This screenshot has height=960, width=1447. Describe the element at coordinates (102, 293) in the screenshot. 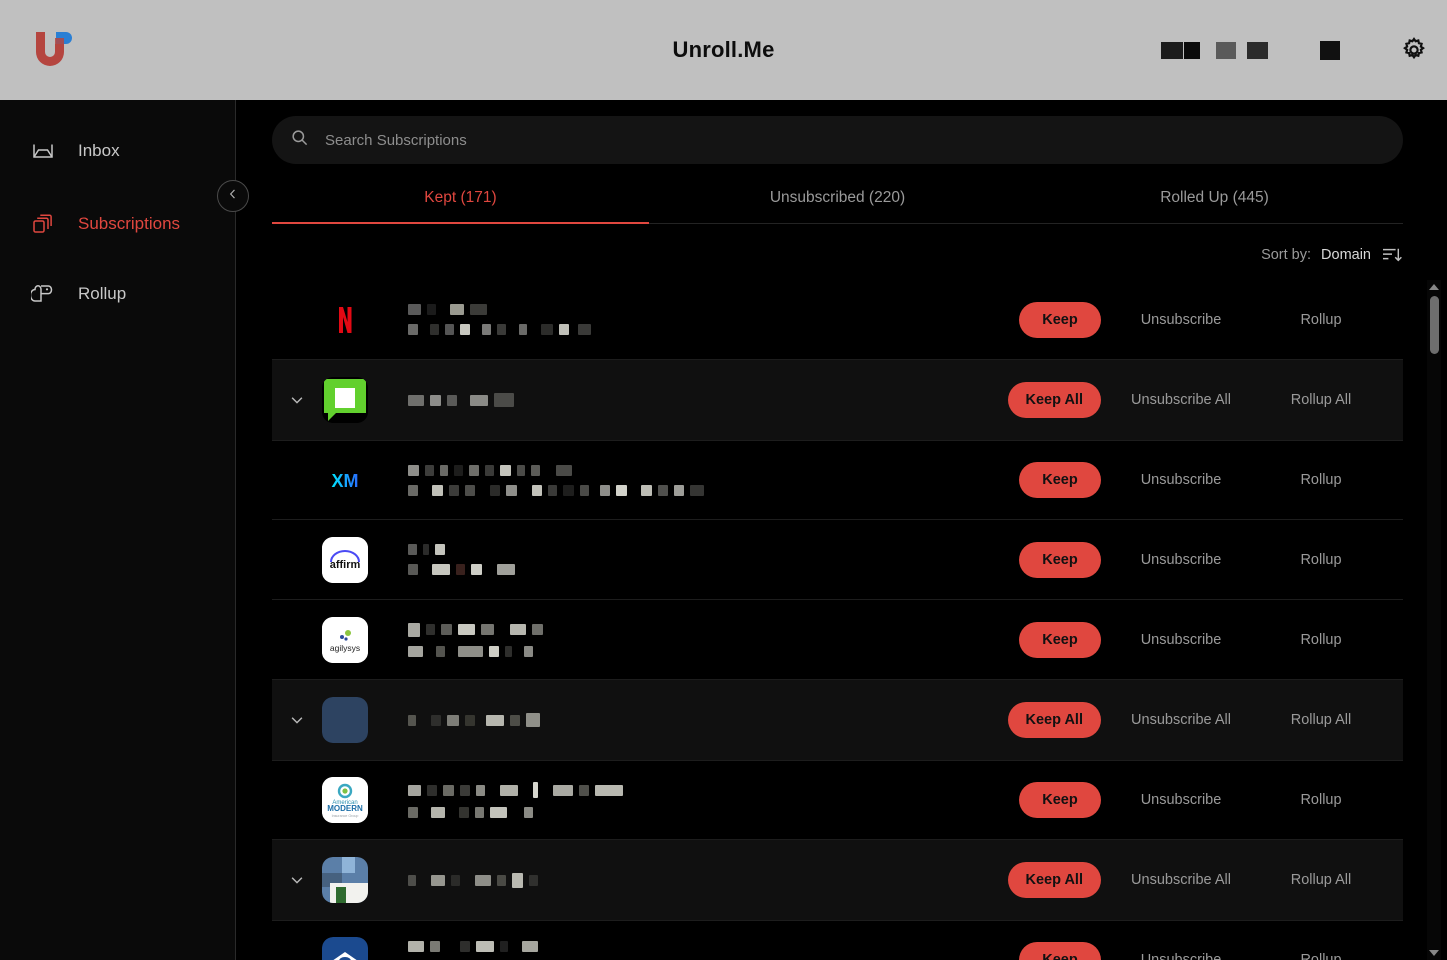

I see `sidebar-item-label-rollup: Rollup` at that location.